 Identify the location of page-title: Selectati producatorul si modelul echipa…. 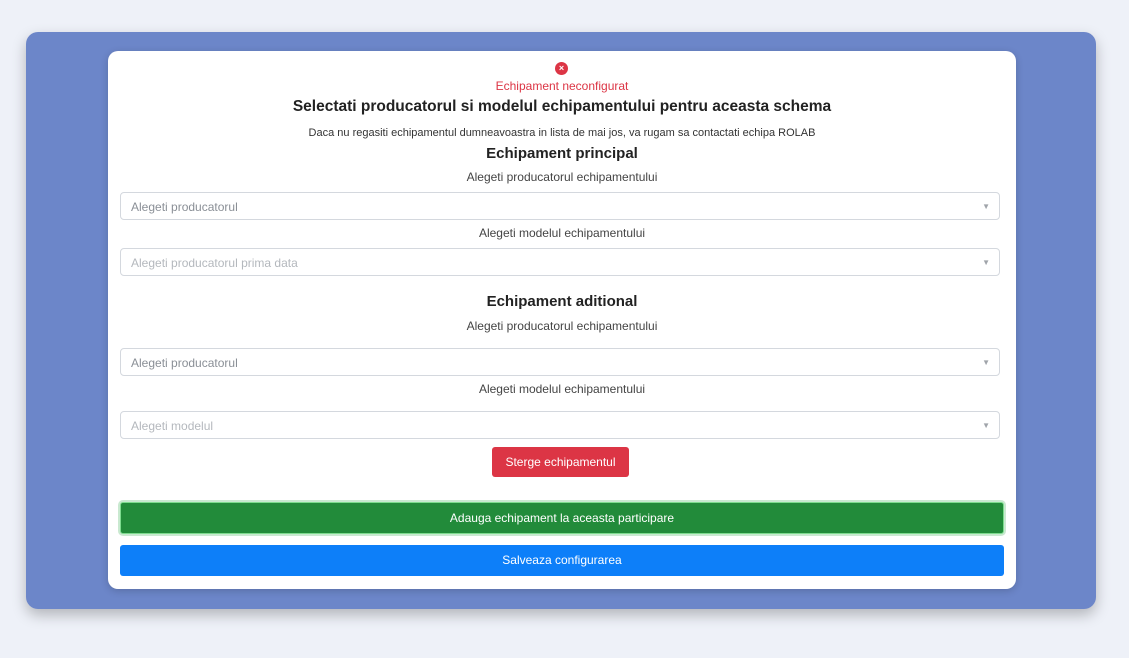
(562, 106).